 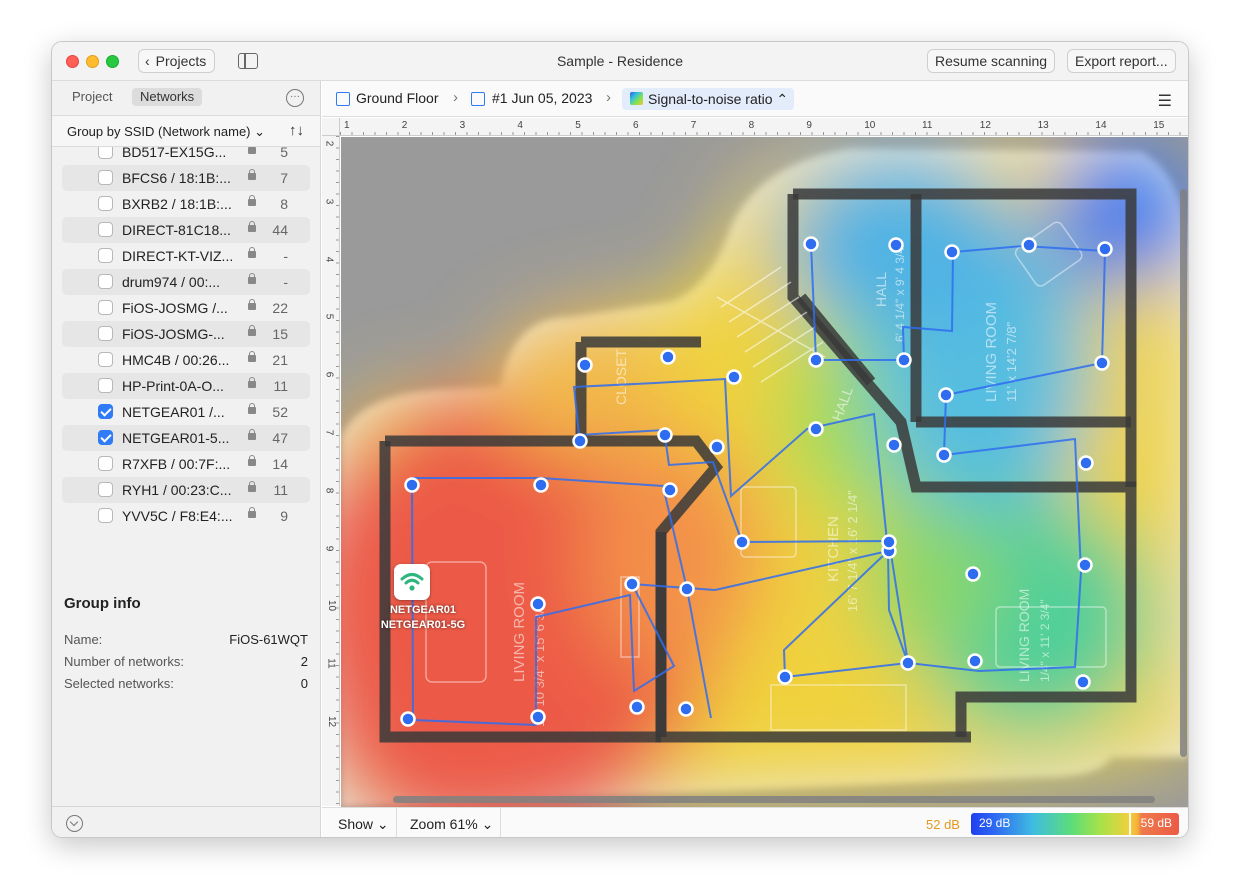 What do you see at coordinates (542, 98) in the screenshot?
I see `breadcrumb-survey: #1 Jun 05, 2023` at bounding box center [542, 98].